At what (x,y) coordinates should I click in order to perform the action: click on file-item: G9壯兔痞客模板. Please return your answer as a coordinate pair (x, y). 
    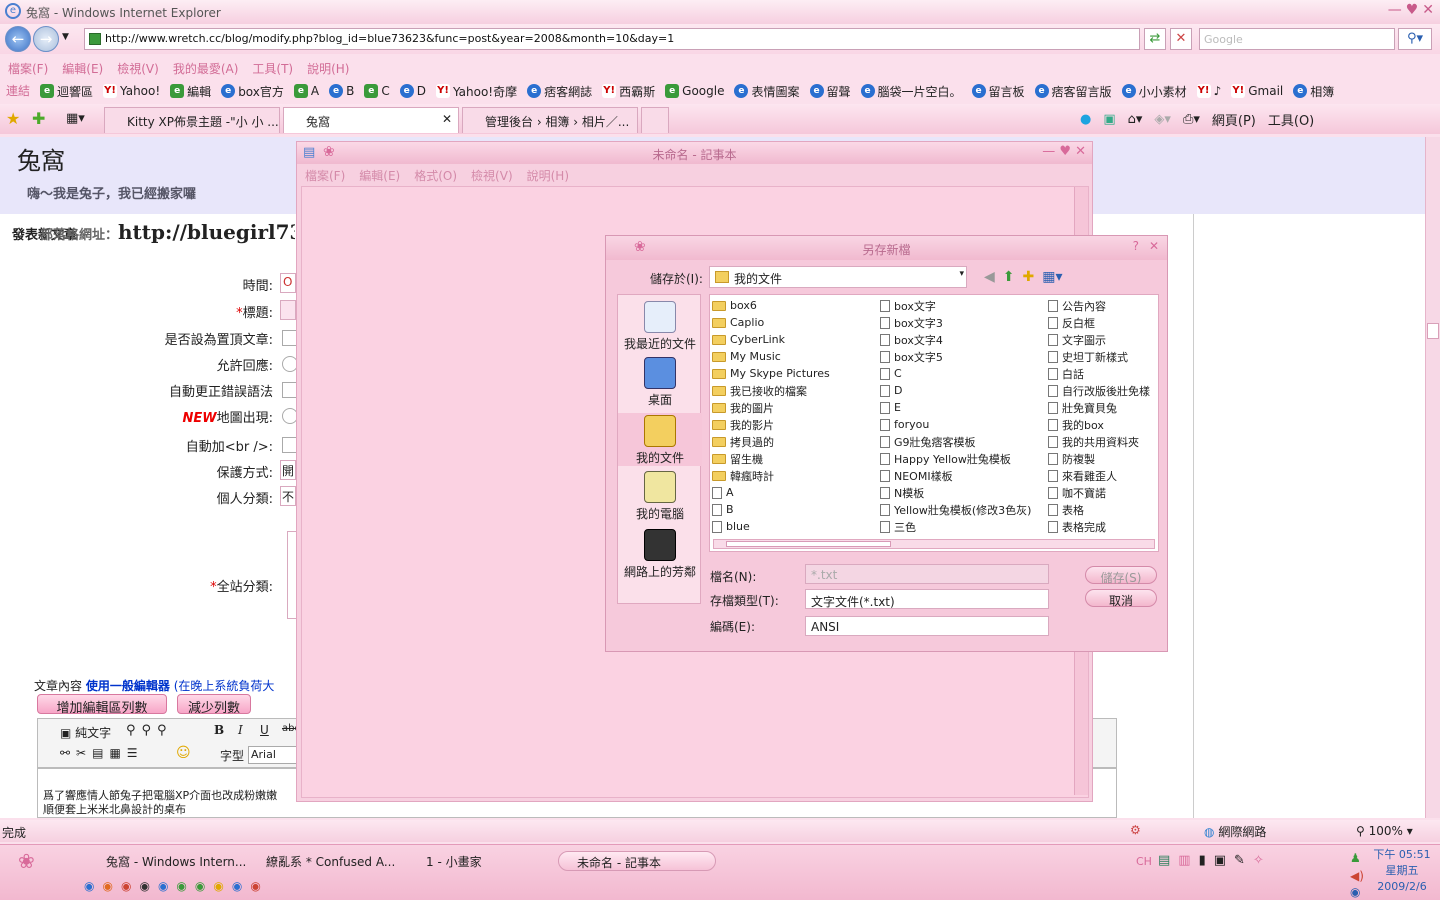
    Looking at the image, I should click on (965, 441).